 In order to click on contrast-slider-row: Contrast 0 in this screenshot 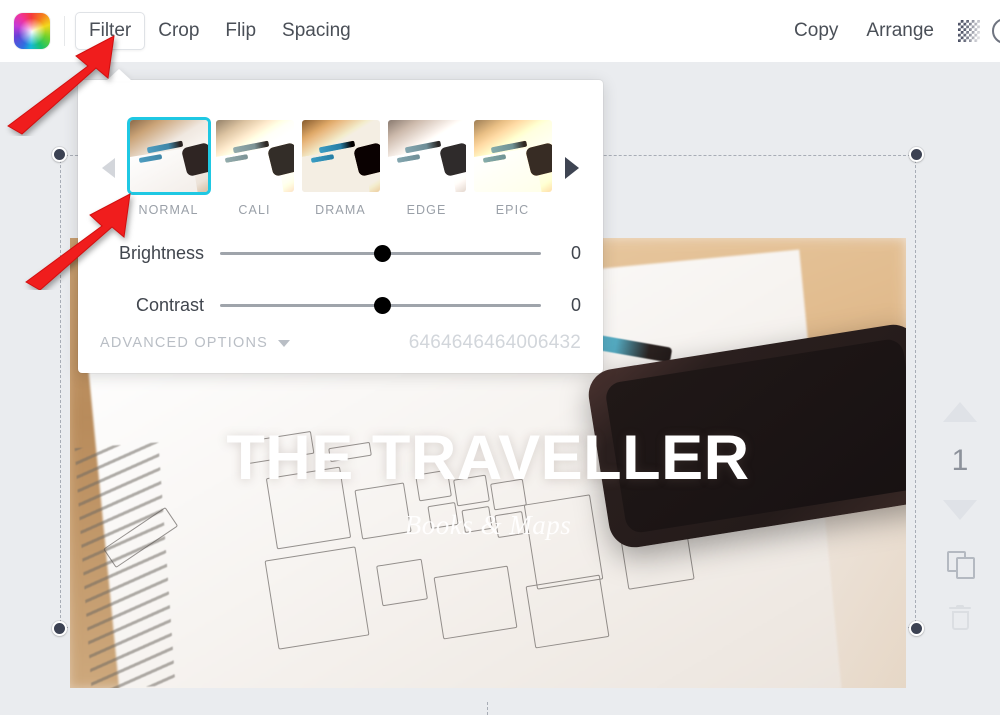, I will do `click(340, 305)`.